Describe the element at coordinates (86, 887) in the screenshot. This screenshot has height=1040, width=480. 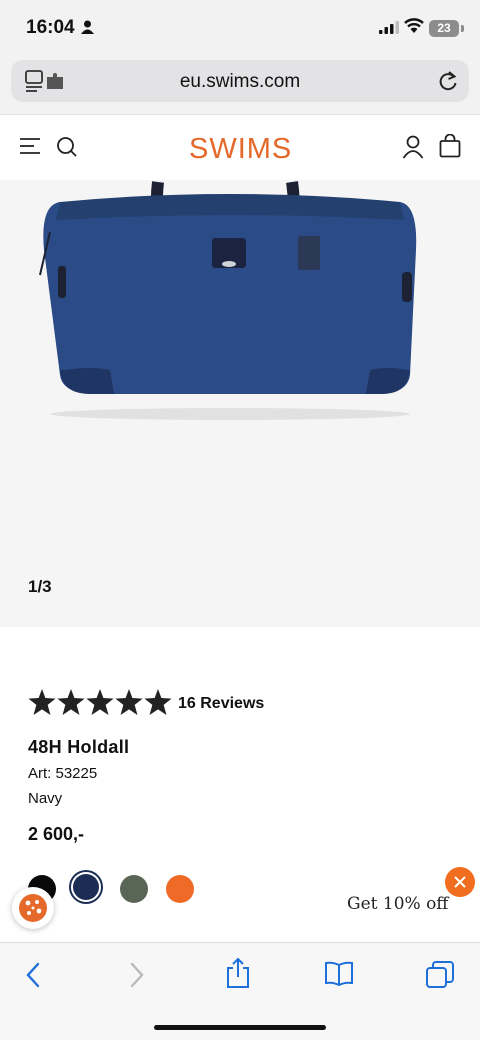
I see `swatch-navy-selected` at that location.